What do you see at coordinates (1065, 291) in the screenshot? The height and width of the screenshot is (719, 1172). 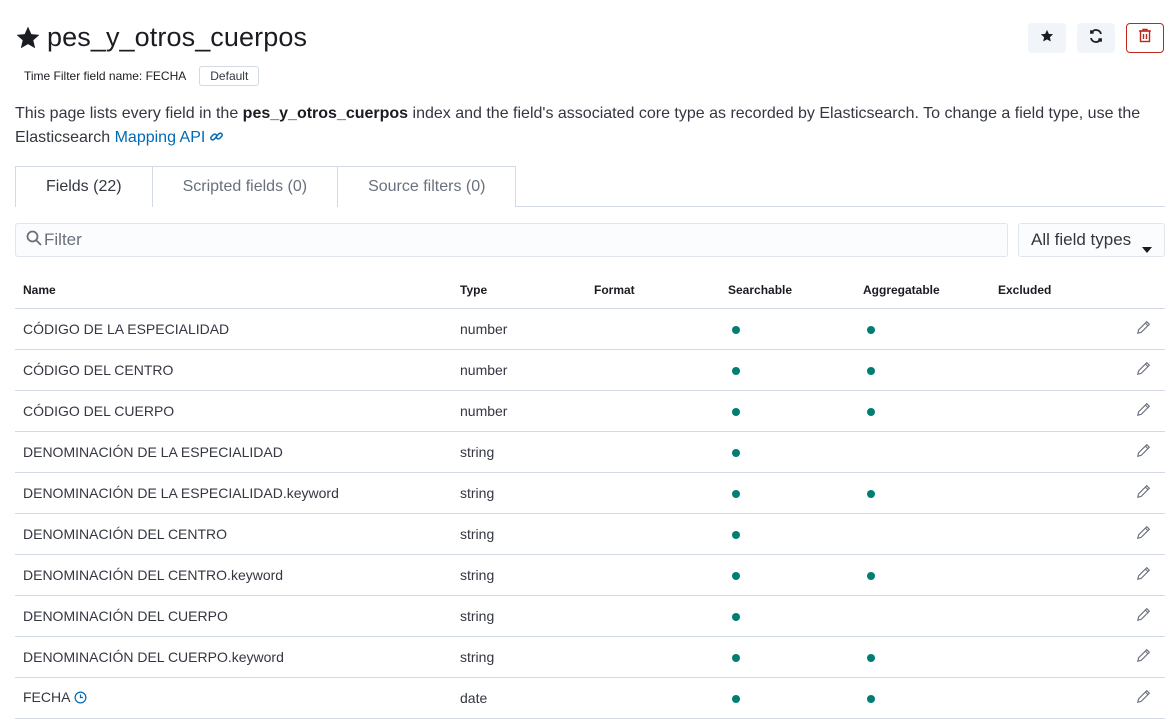 I see `column-header-excluded: Excluded` at bounding box center [1065, 291].